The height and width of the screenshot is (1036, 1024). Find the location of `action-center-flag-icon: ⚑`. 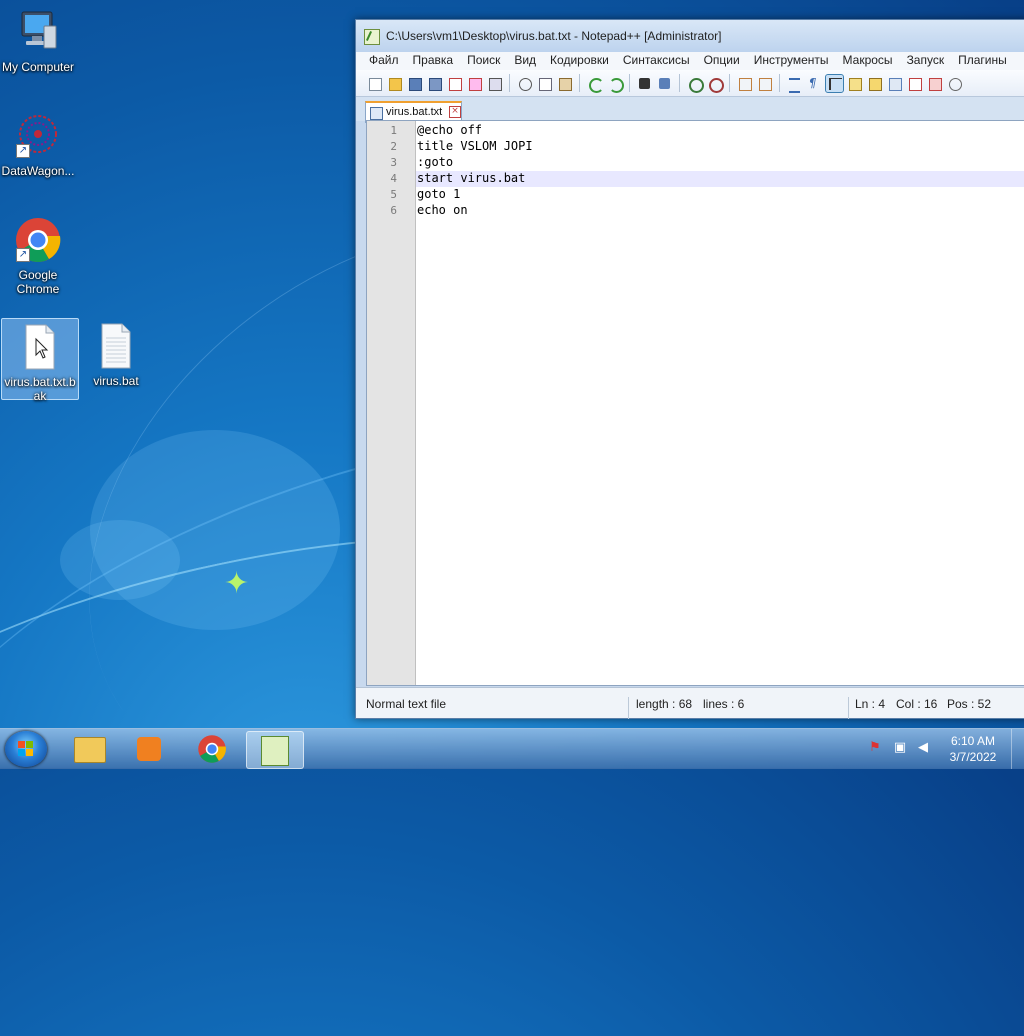

action-center-flag-icon: ⚑ is located at coordinates (875, 748).